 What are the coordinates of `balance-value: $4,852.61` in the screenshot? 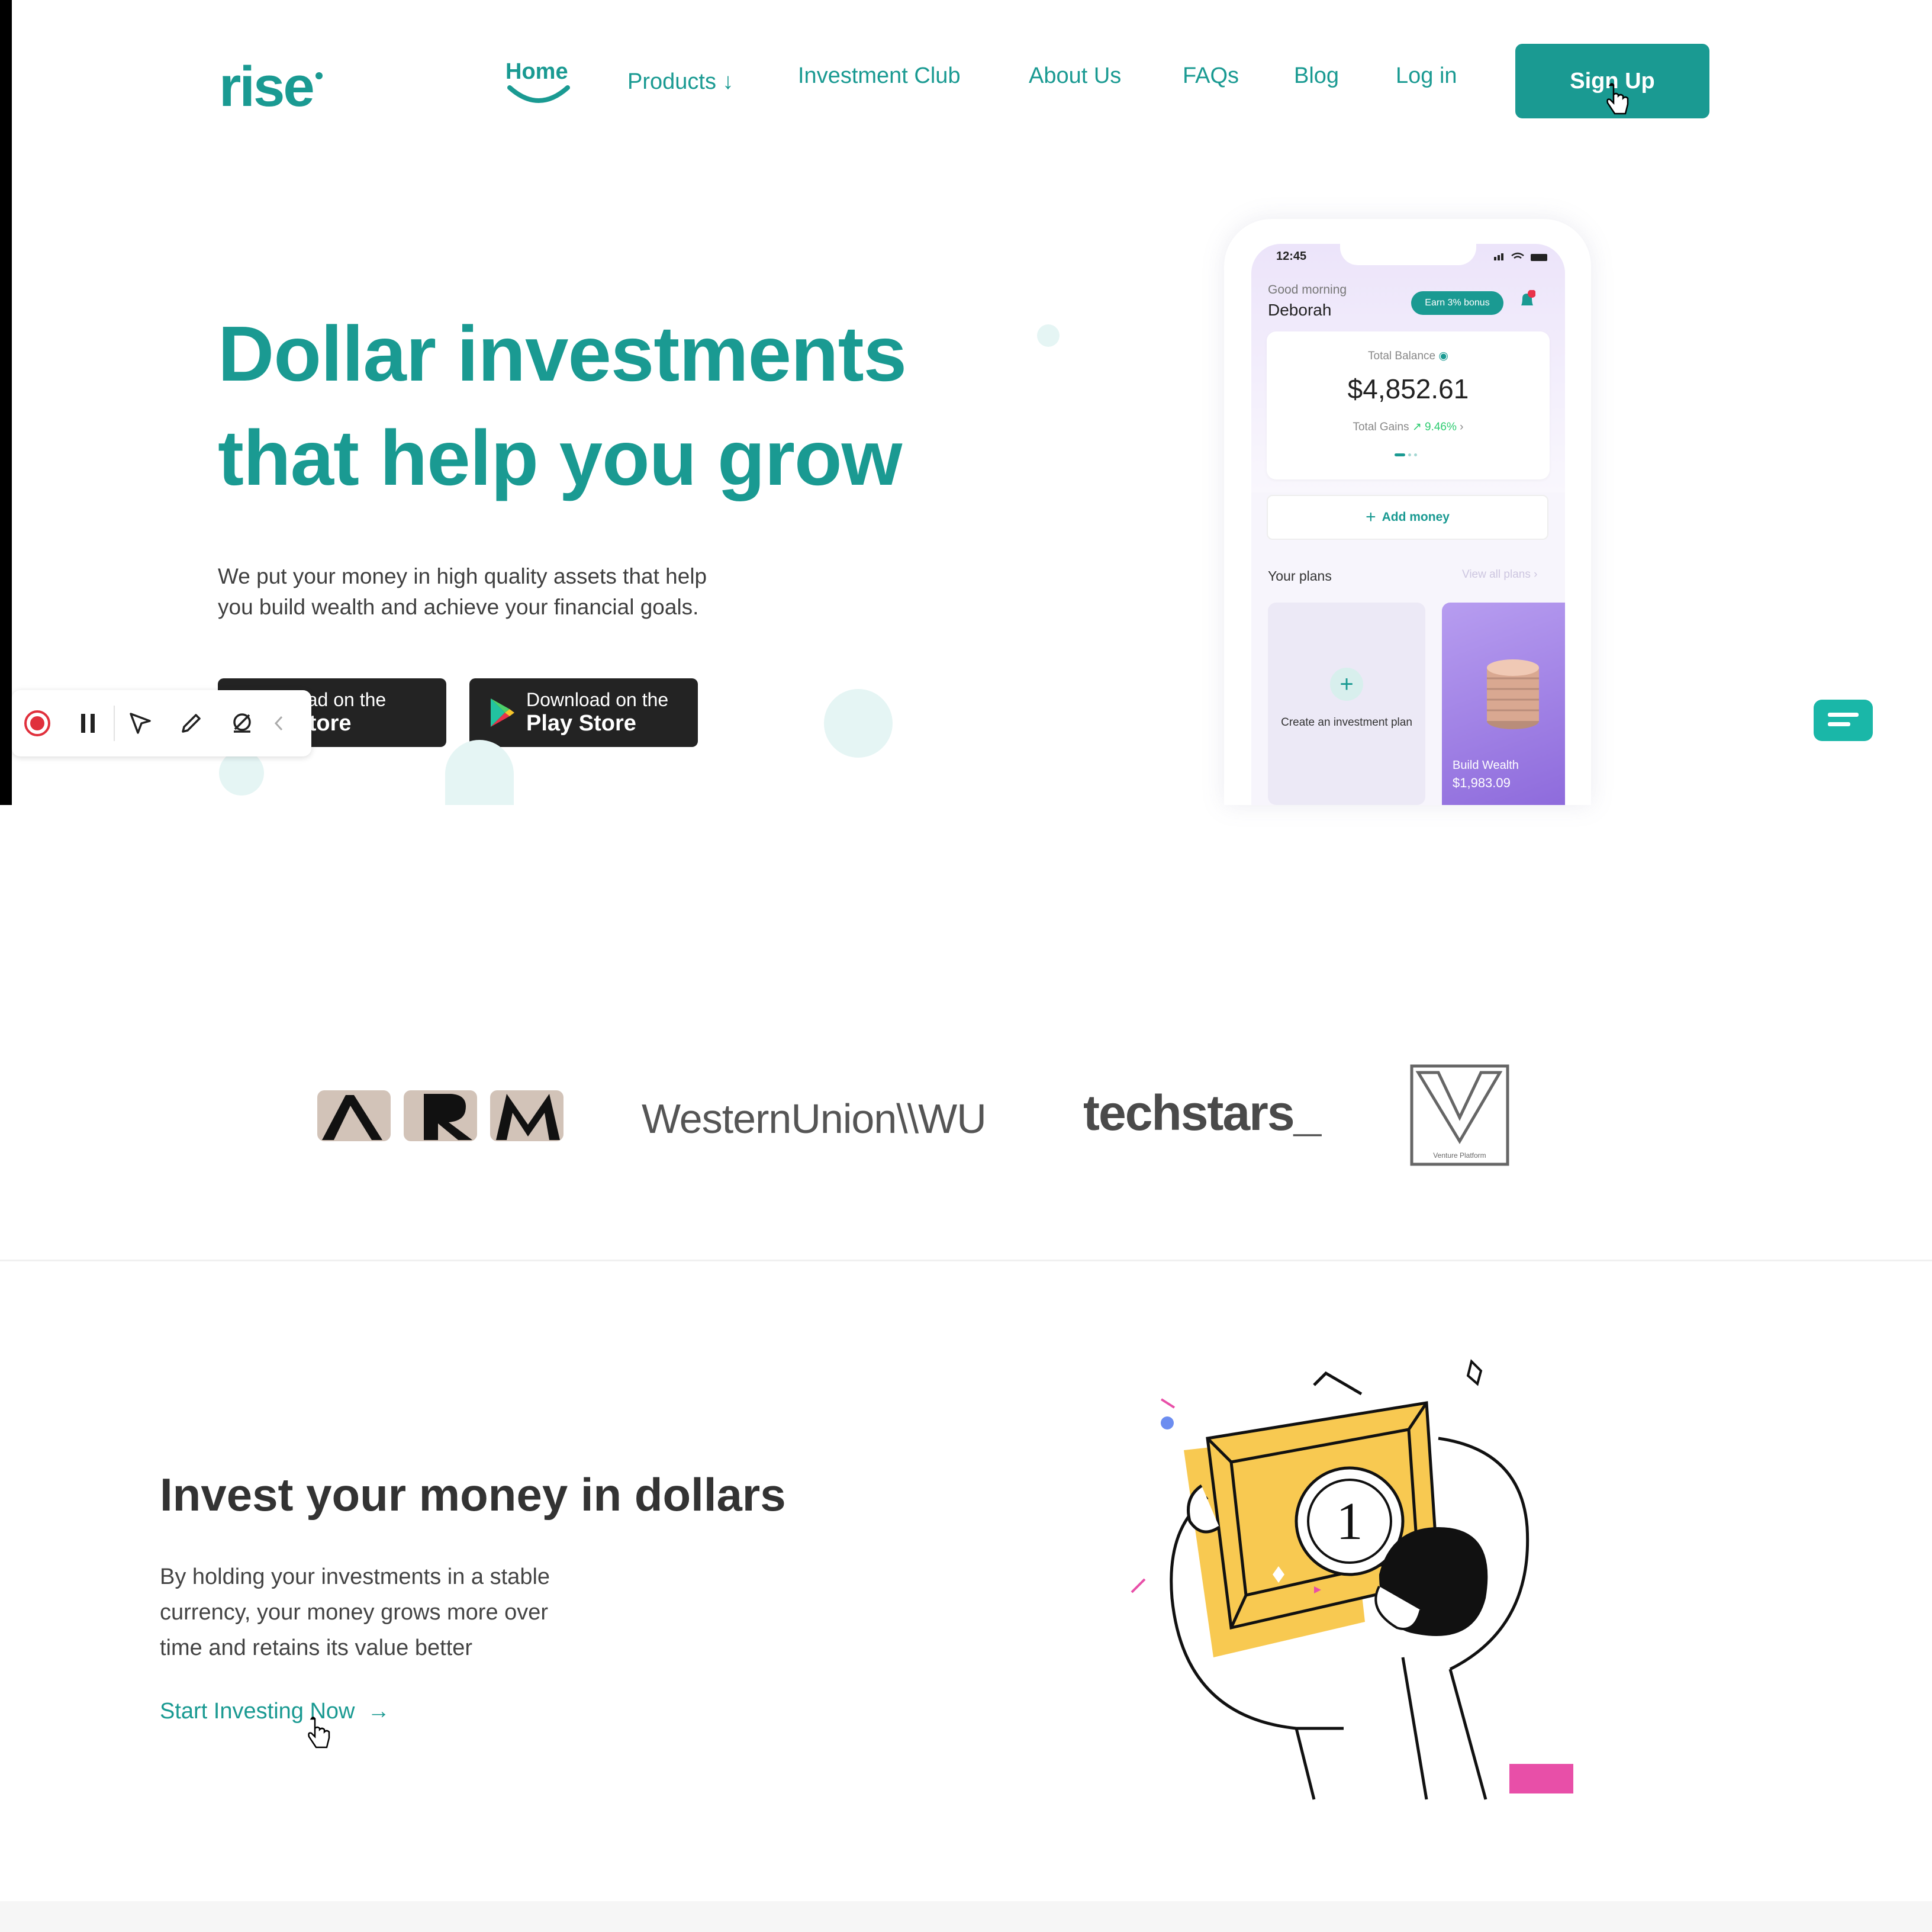 It's located at (1408, 388).